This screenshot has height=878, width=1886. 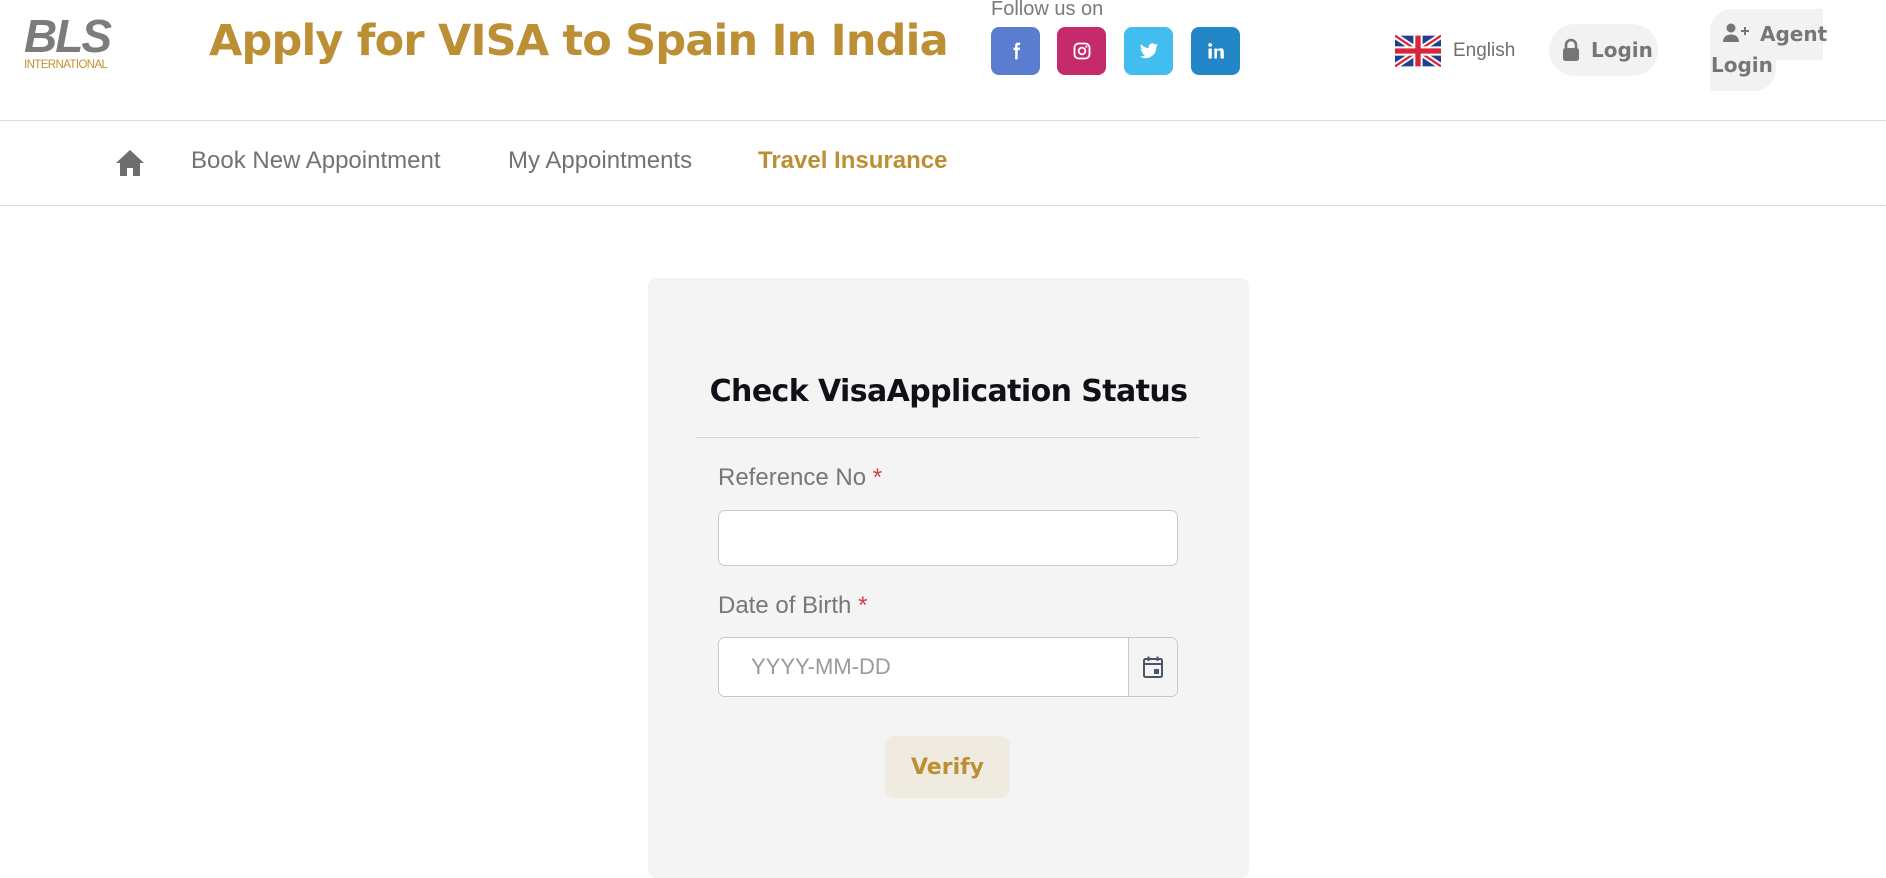 I want to click on site-title: Apply for VISA to Spain In India, so click(x=579, y=41).